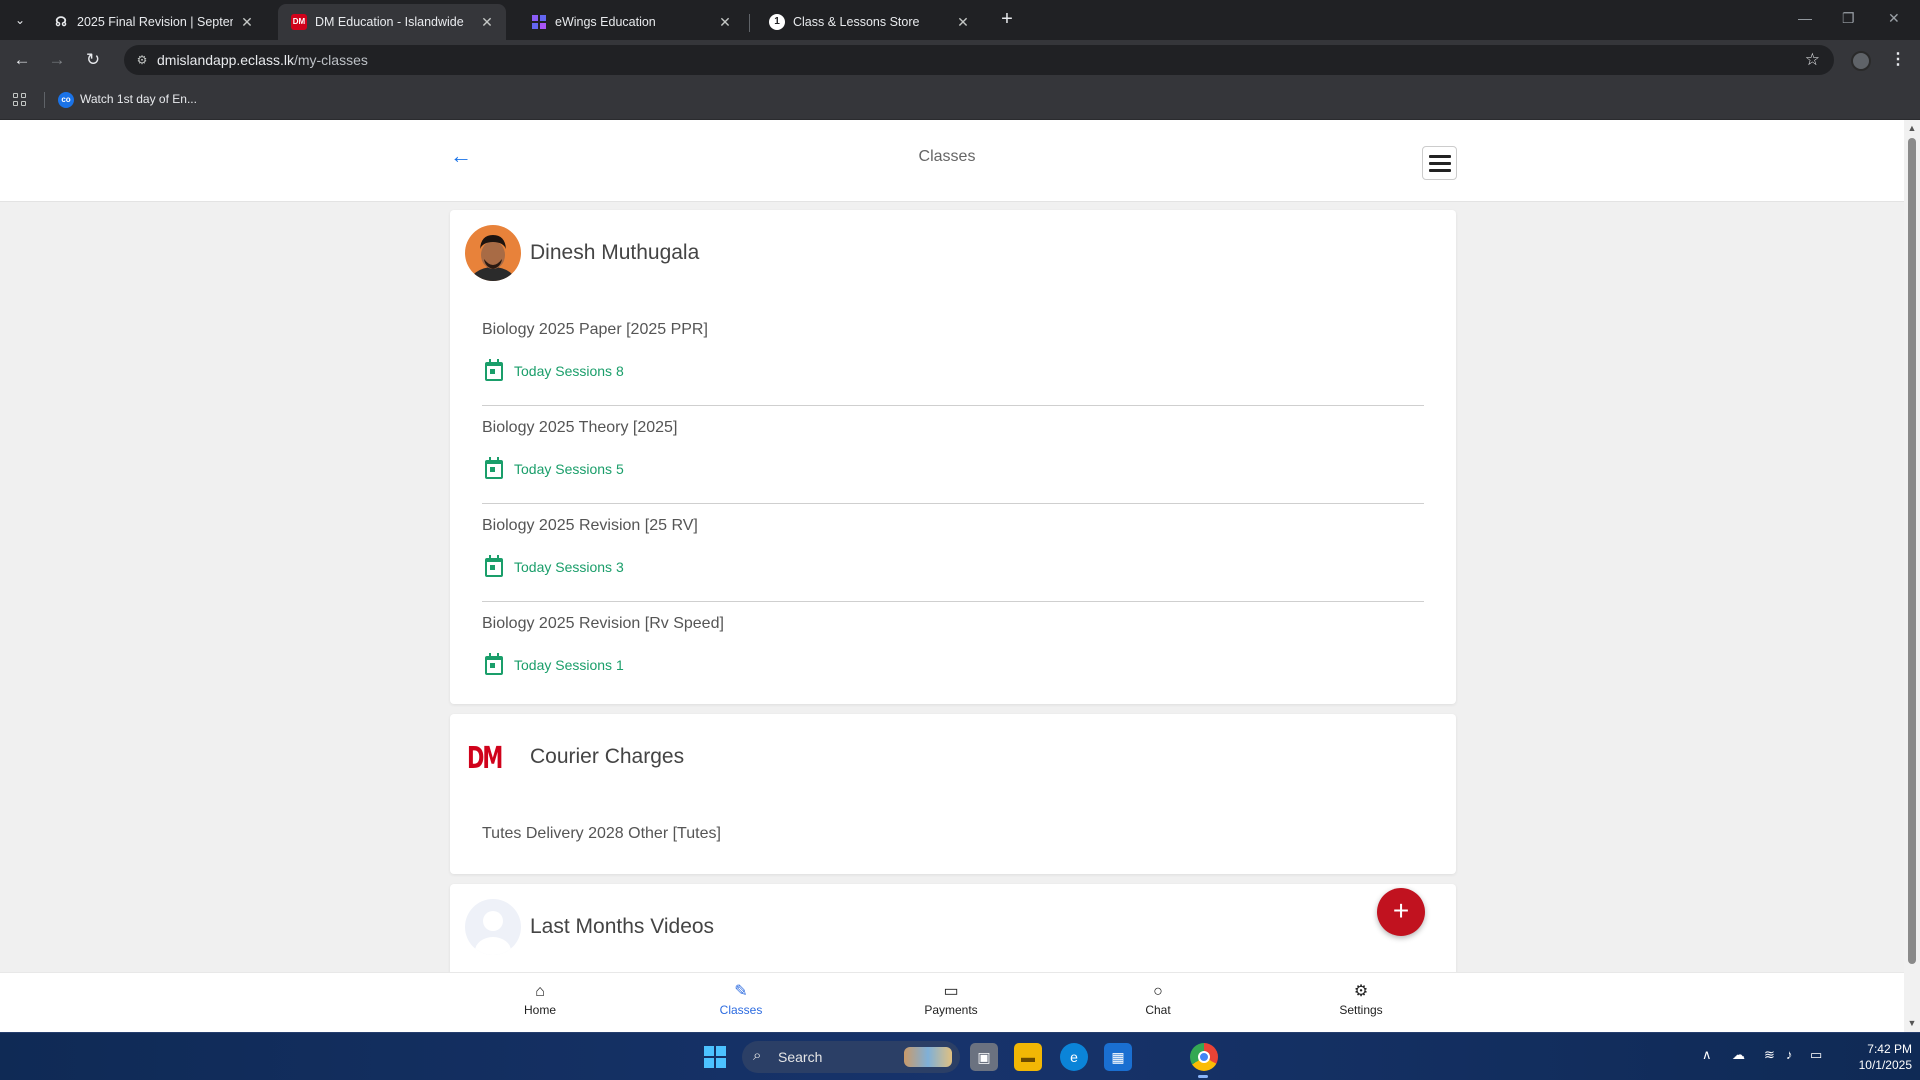 The height and width of the screenshot is (1080, 1920). What do you see at coordinates (601, 834) in the screenshot?
I see `class-name: Tutes Delivery 2028 Other [Tutes]` at bounding box center [601, 834].